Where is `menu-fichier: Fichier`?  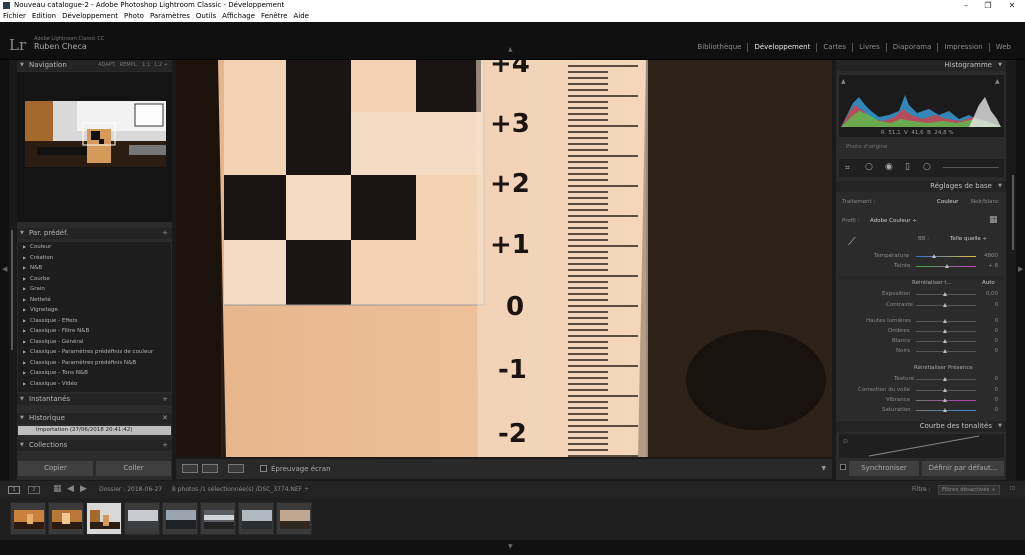
menu-fichier: Fichier is located at coordinates (14, 16).